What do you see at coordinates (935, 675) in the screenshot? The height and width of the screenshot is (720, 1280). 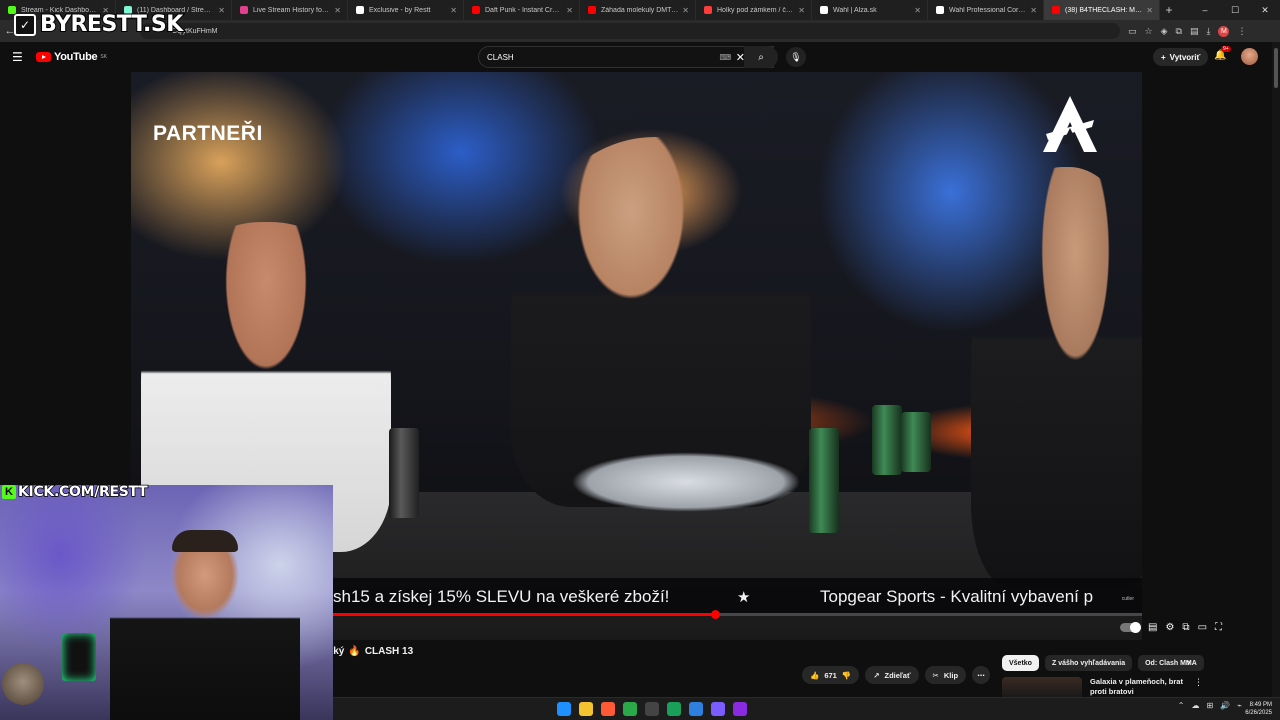 I see `scissors-icon: ✂` at bounding box center [935, 675].